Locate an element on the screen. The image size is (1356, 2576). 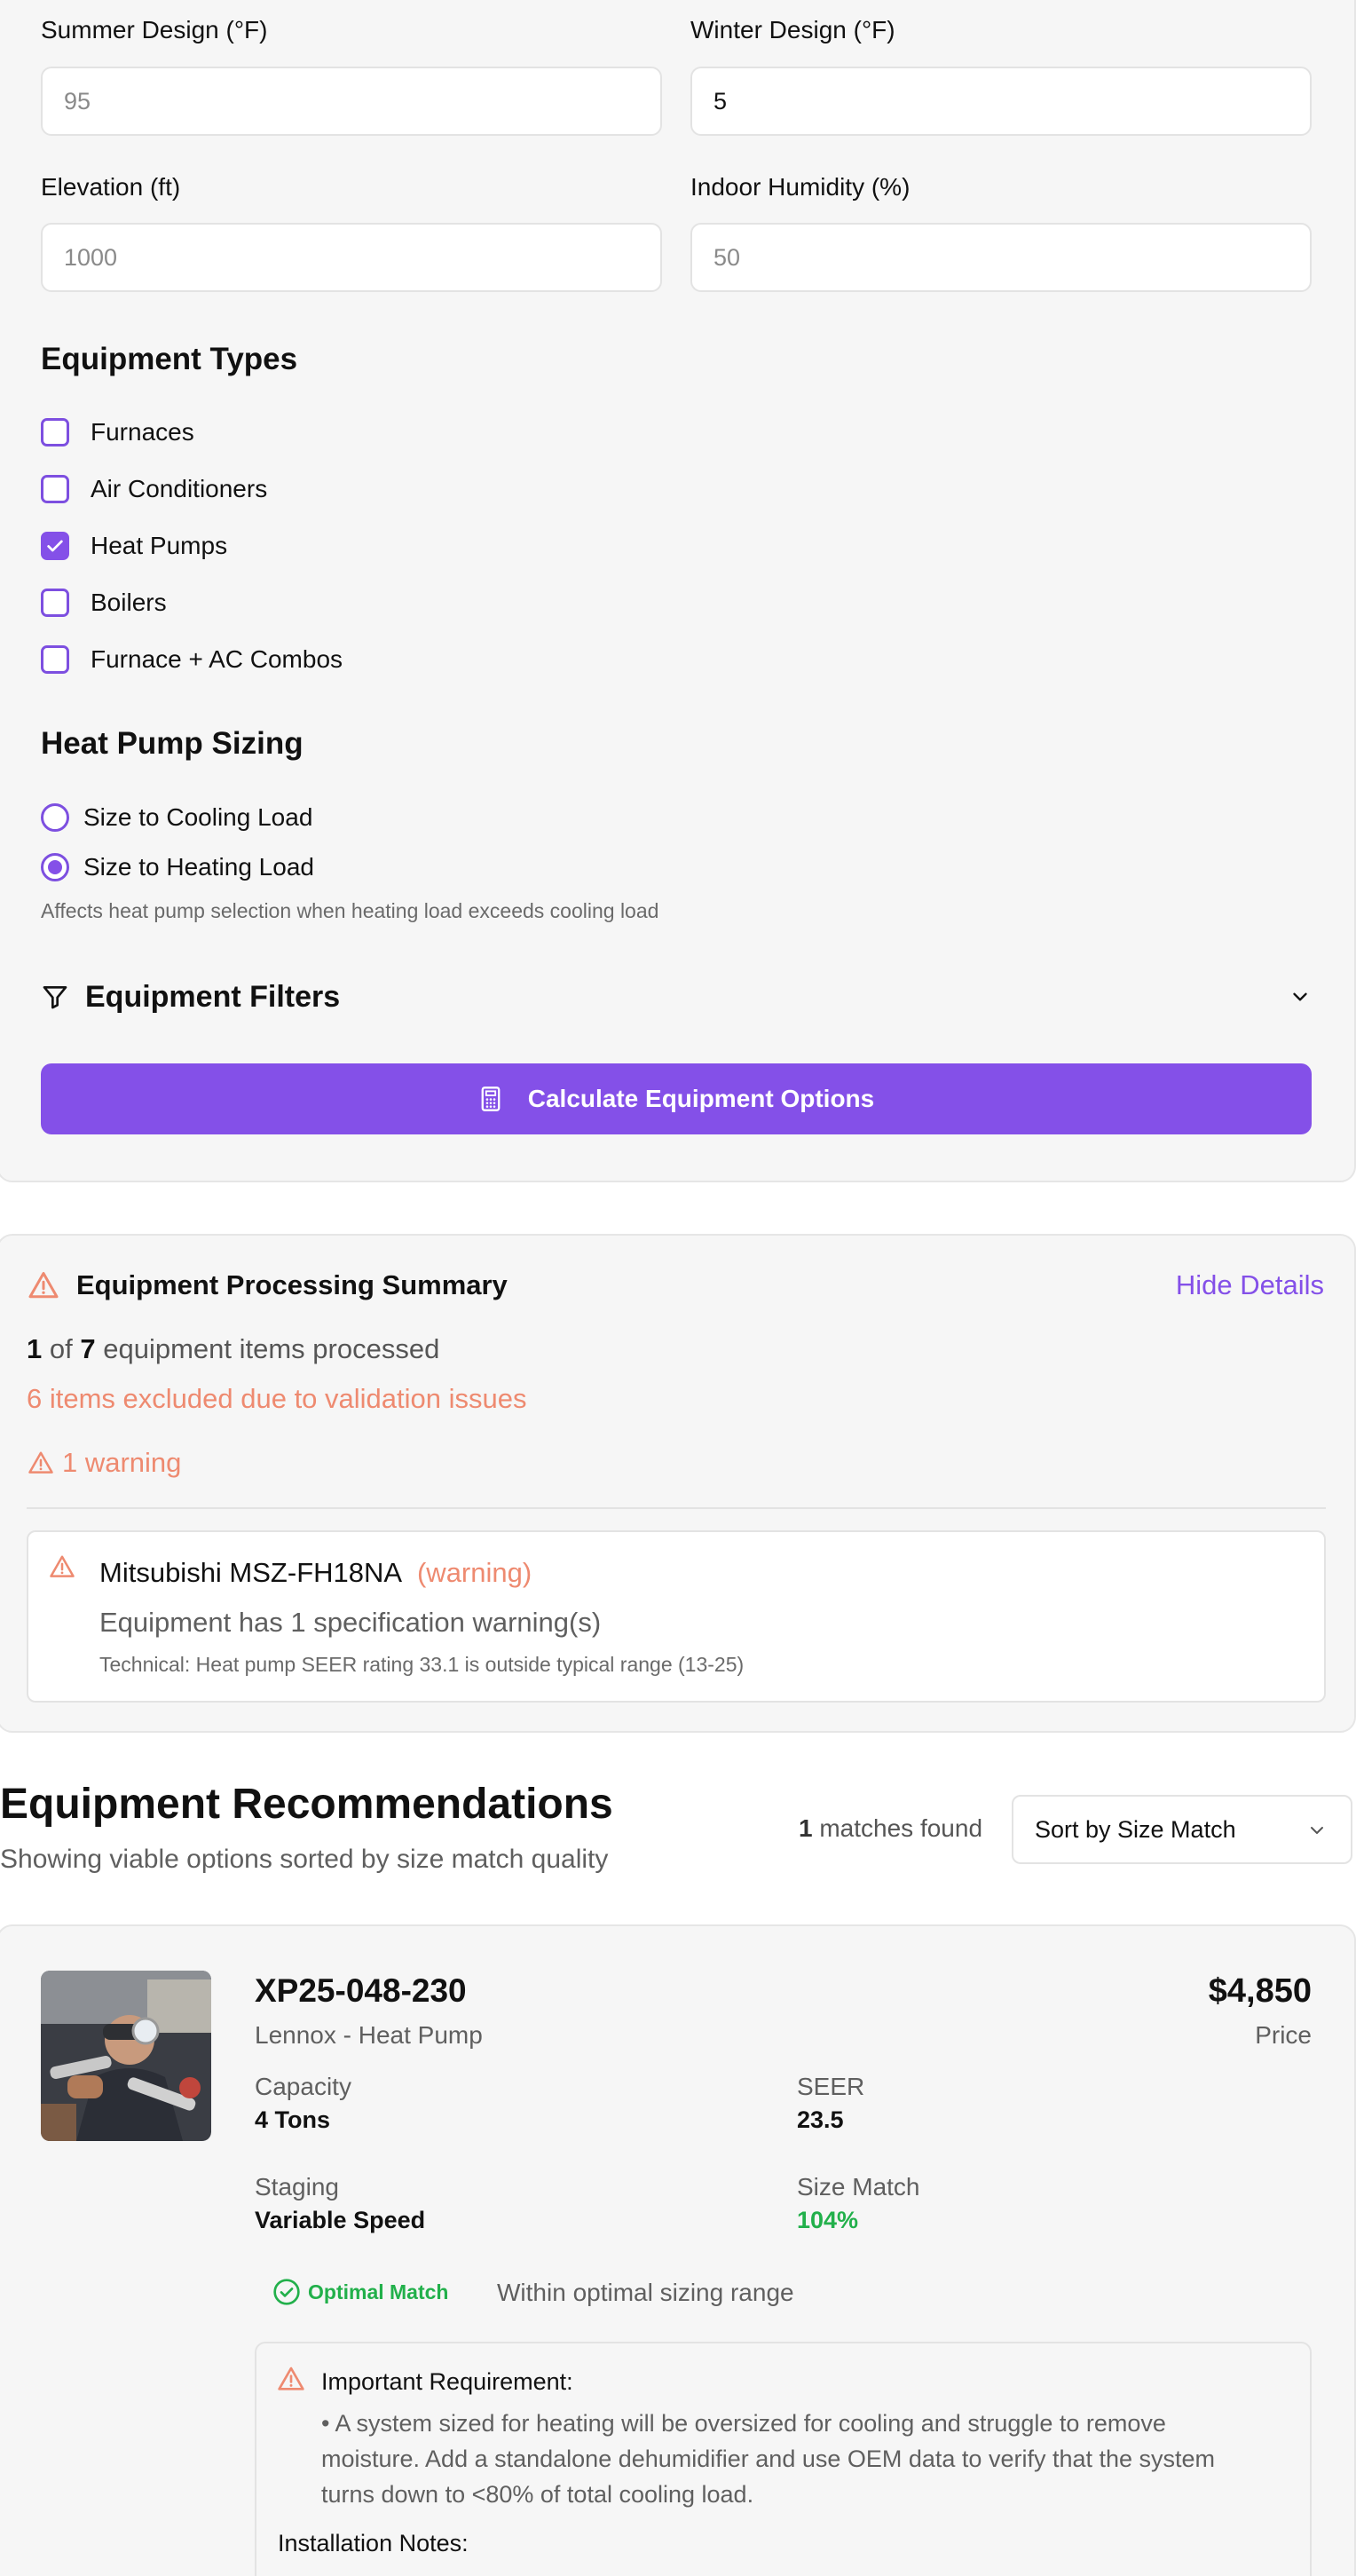
heat-pump-sizing-heading: Heat Pump Sizing is located at coordinates (172, 743).